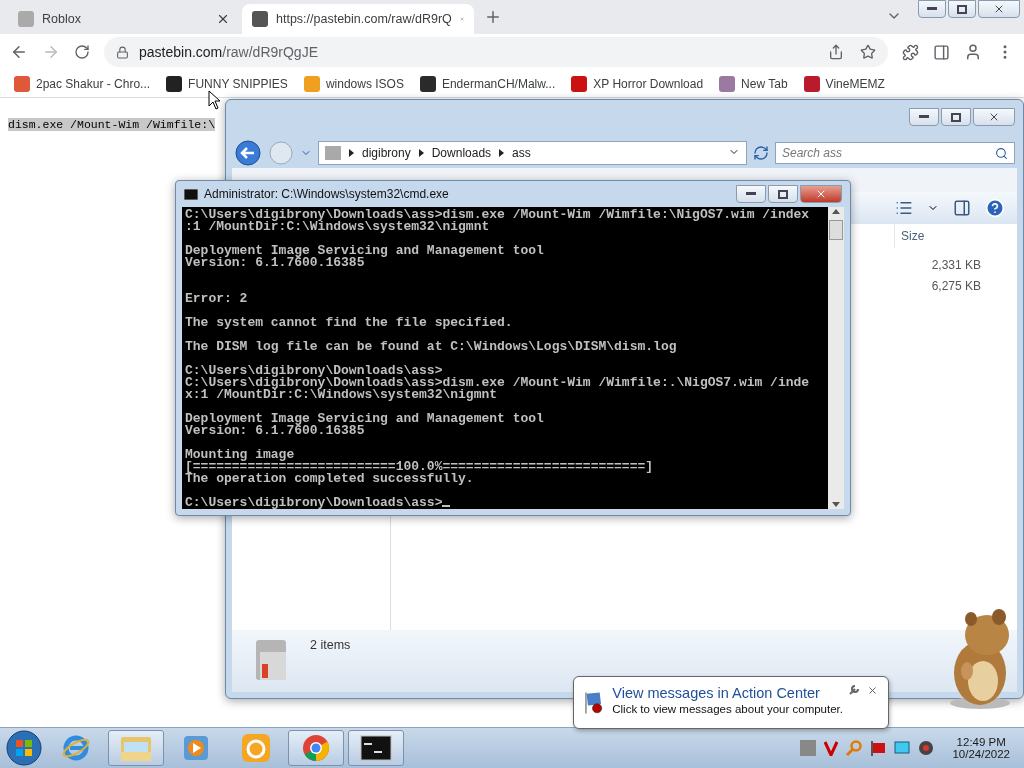  What do you see at coordinates (836, 358) in the screenshot?
I see `scrollbar` at bounding box center [836, 358].